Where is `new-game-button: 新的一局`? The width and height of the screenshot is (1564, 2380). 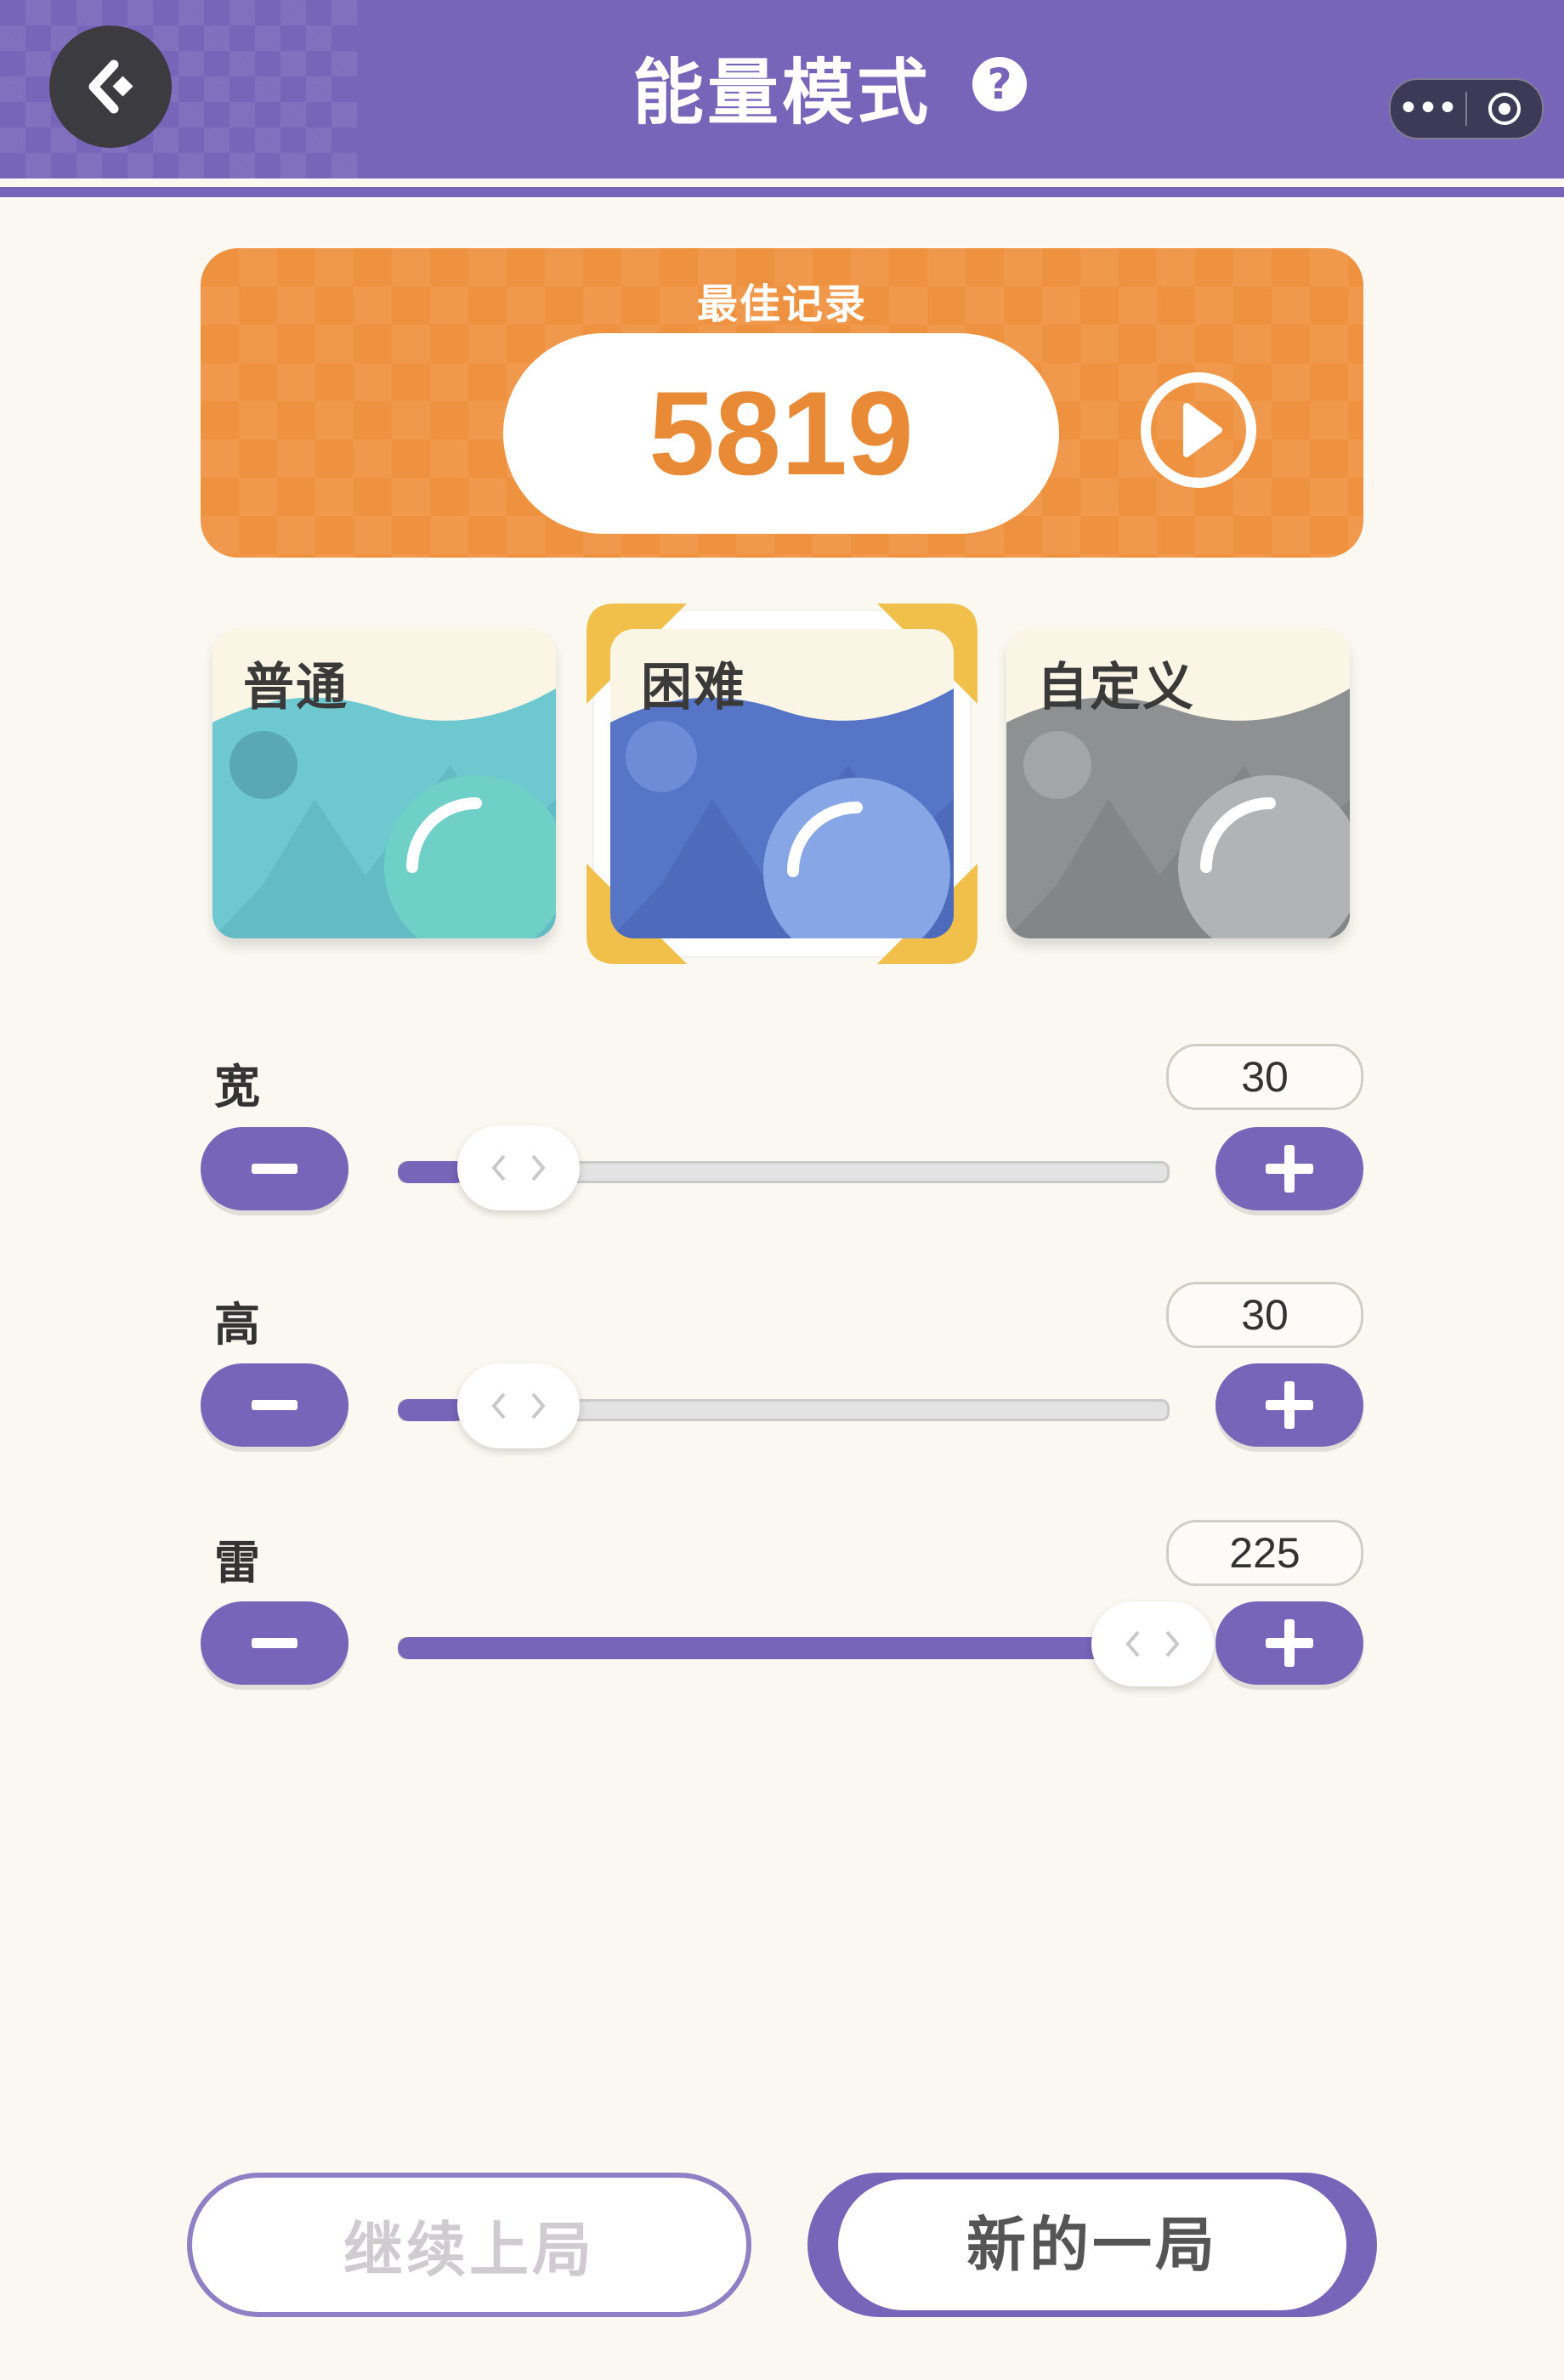 new-game-button: 新的一局 is located at coordinates (1092, 2245).